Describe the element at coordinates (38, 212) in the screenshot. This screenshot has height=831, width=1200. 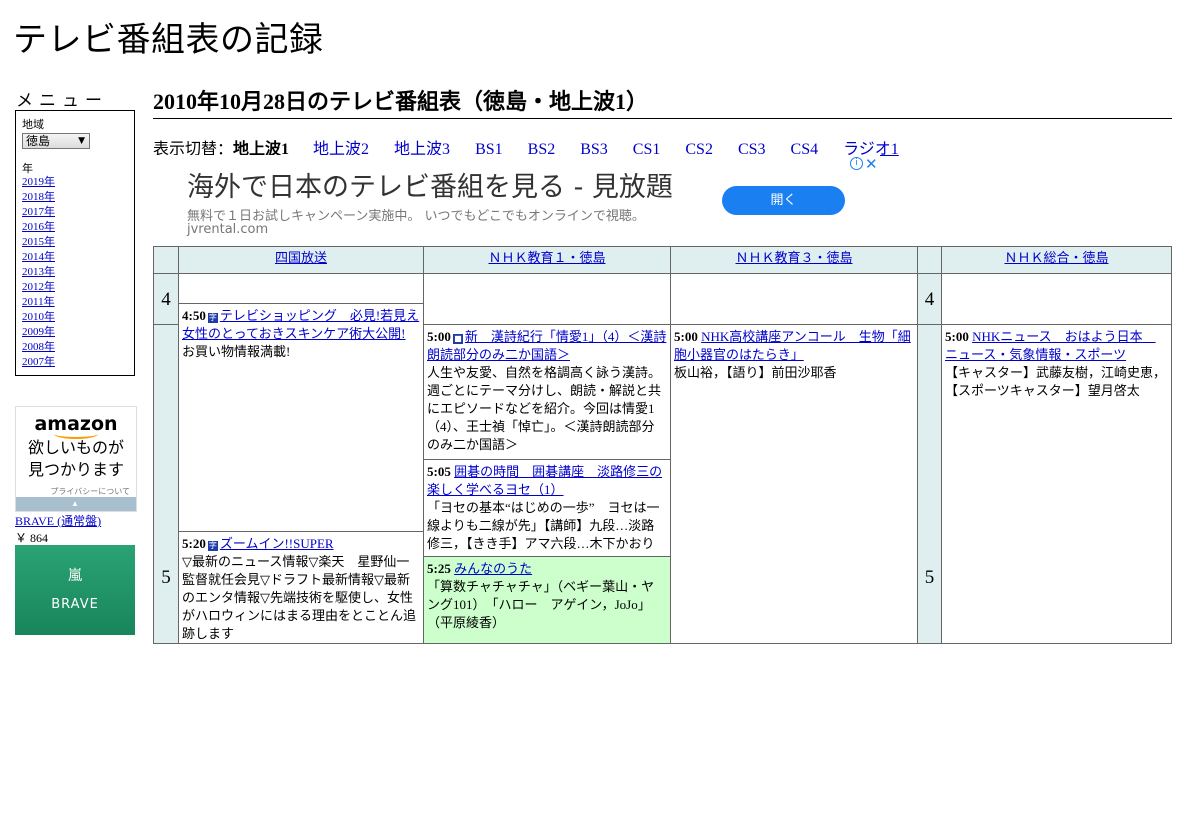
I see `year-link: 2017年` at that location.